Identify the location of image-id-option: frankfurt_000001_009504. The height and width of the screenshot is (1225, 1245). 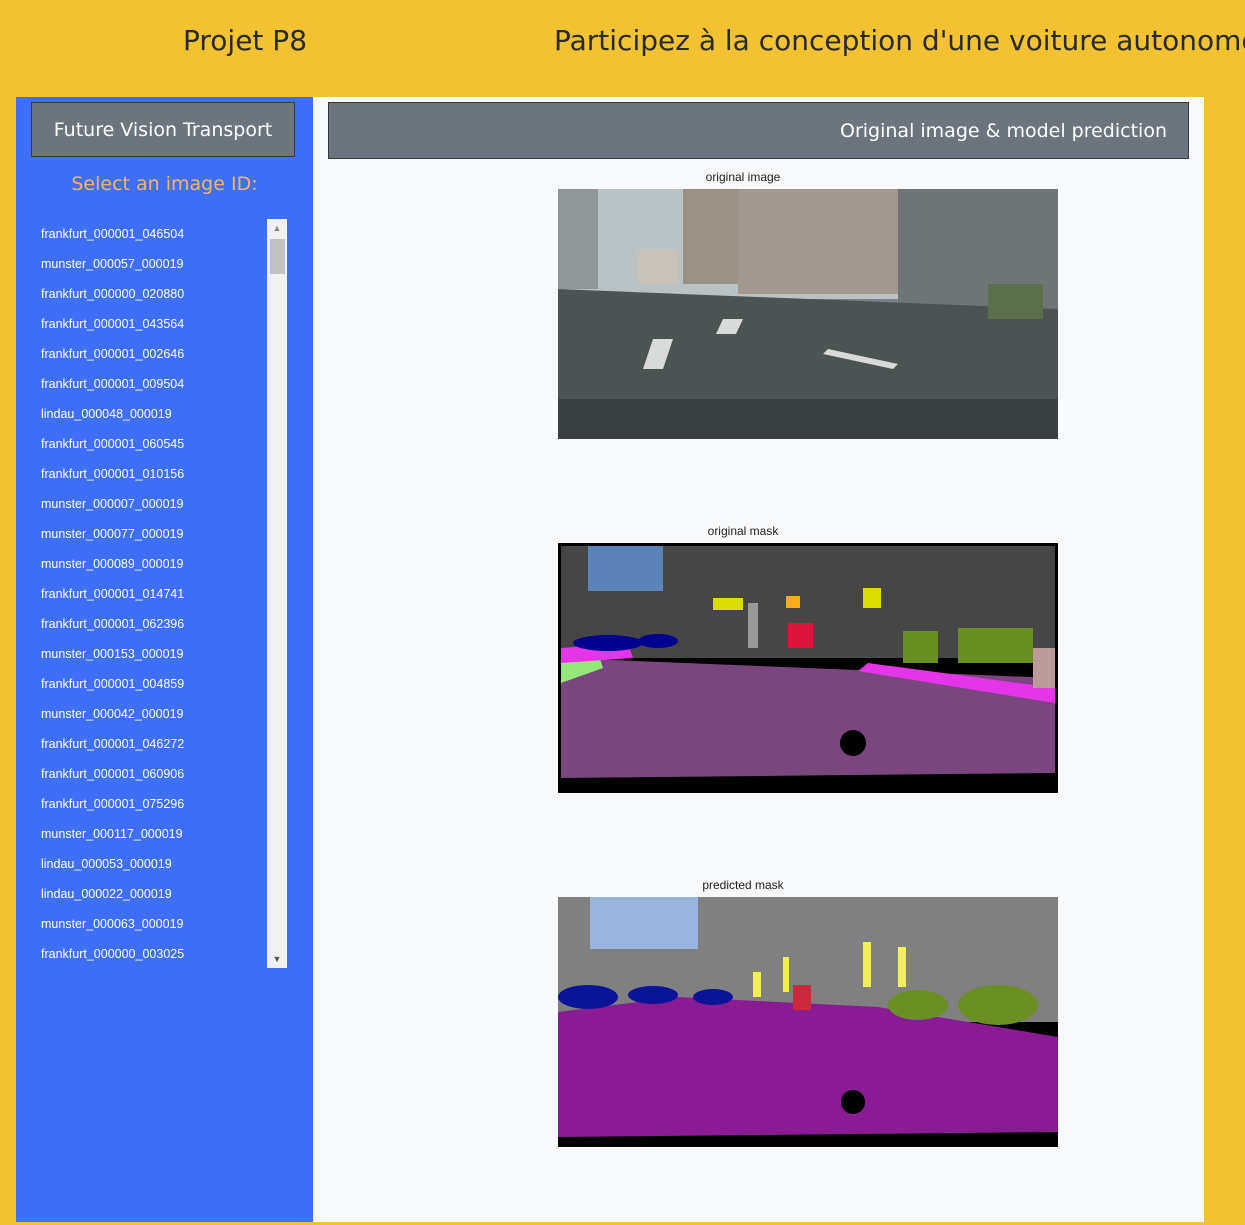
(157, 384).